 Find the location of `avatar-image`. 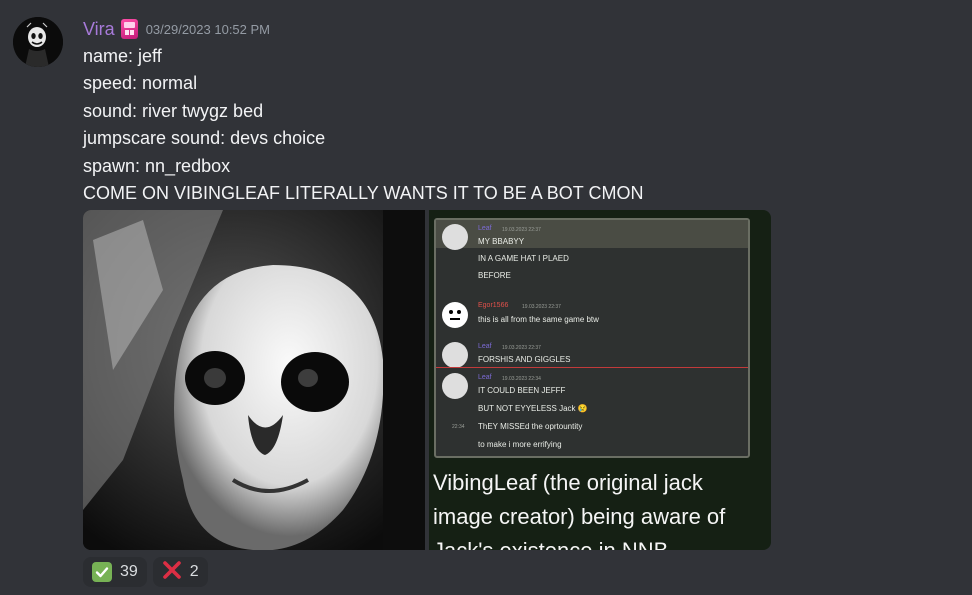

avatar-image is located at coordinates (38, 42).